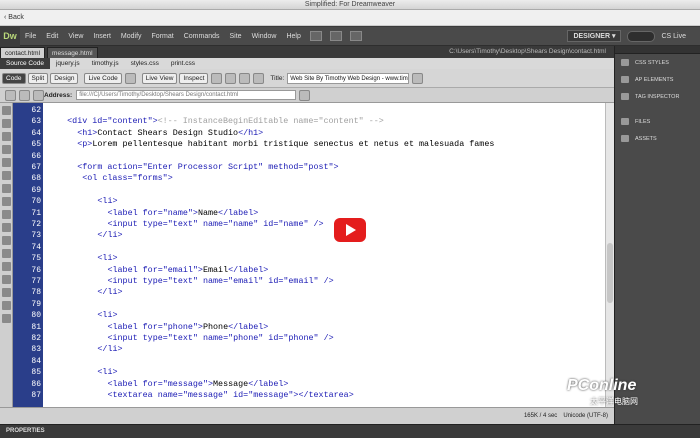 The height and width of the screenshot is (438, 700). Describe the element at coordinates (75, 36) in the screenshot. I see `menu-view: View` at that location.